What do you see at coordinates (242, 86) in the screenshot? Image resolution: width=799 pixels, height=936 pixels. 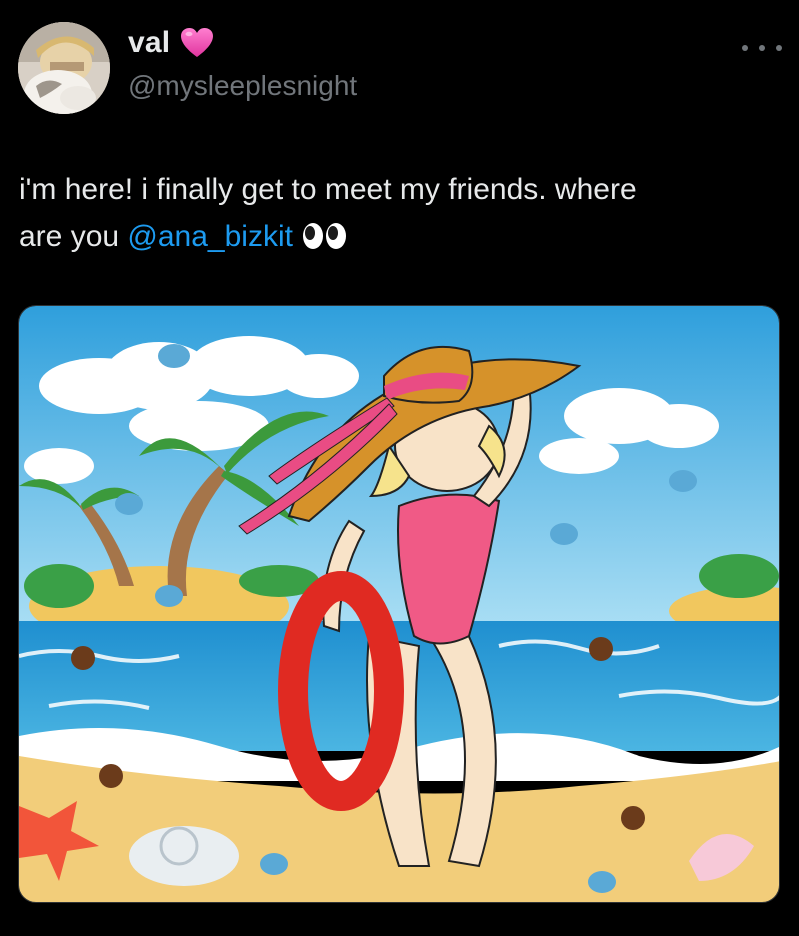 I see `author-handle: @mysleeplesnight` at bounding box center [242, 86].